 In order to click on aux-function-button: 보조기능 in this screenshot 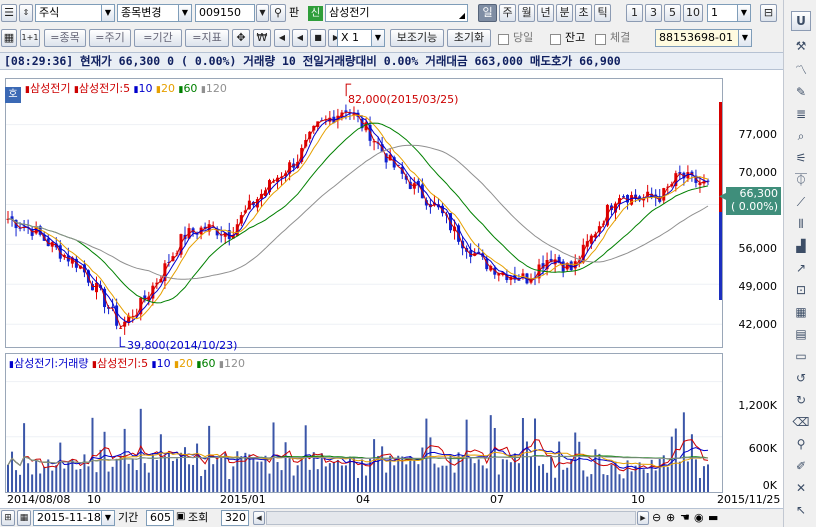, I will do `click(417, 38)`.